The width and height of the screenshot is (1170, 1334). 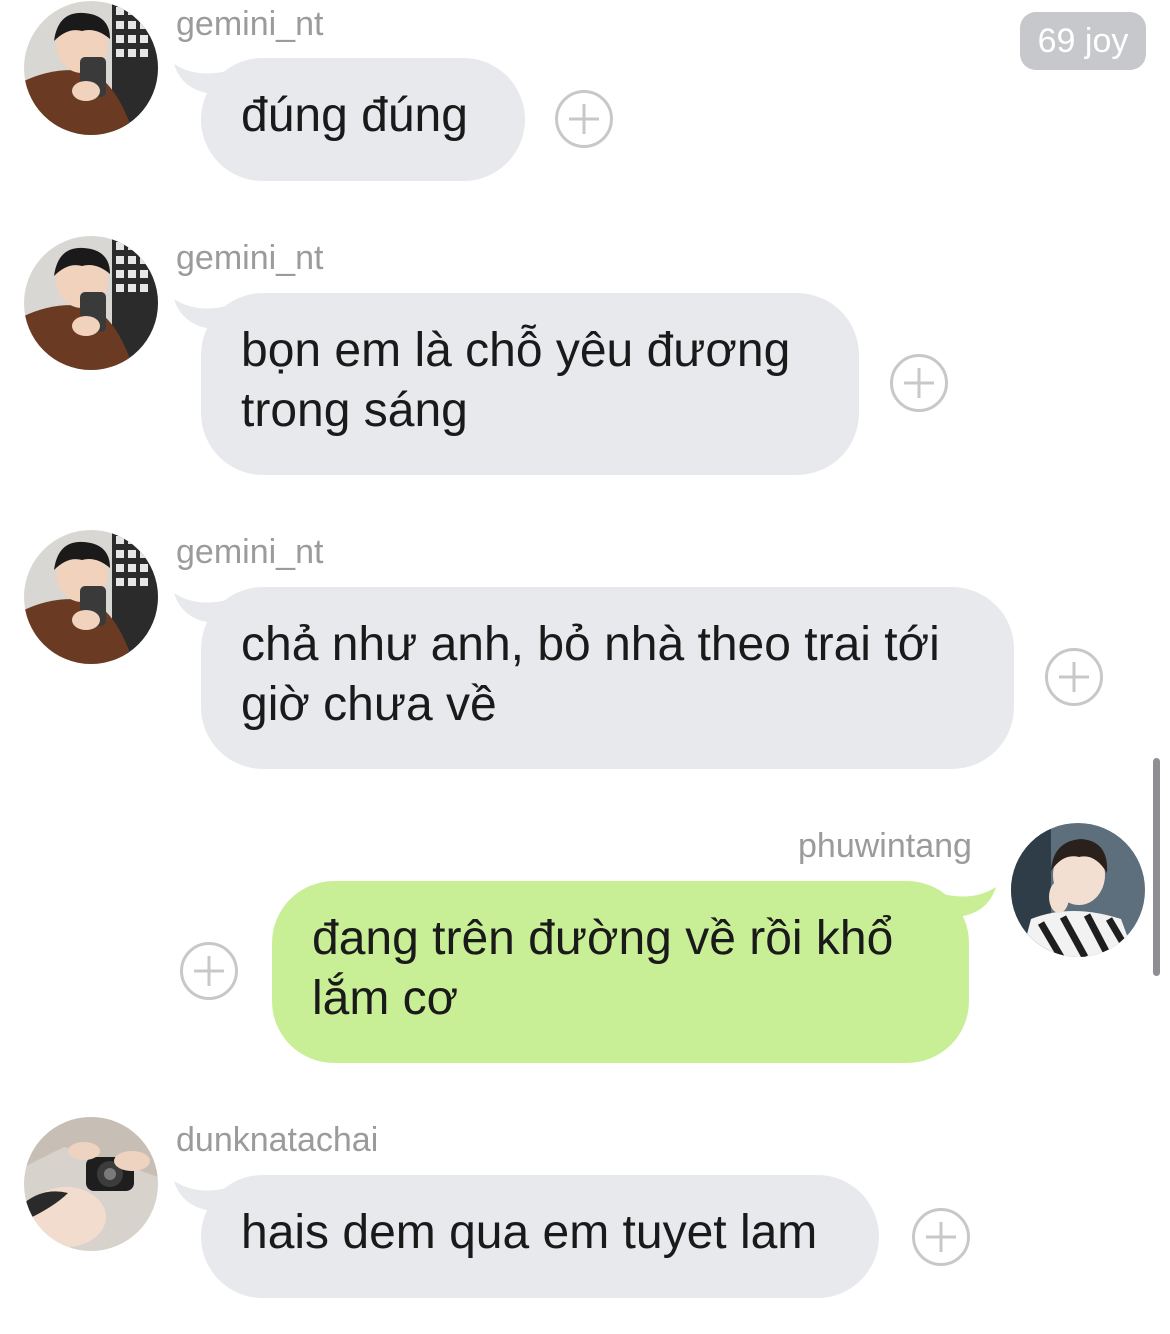 What do you see at coordinates (277, 1140) in the screenshot?
I see `username-label: dunknatachai` at bounding box center [277, 1140].